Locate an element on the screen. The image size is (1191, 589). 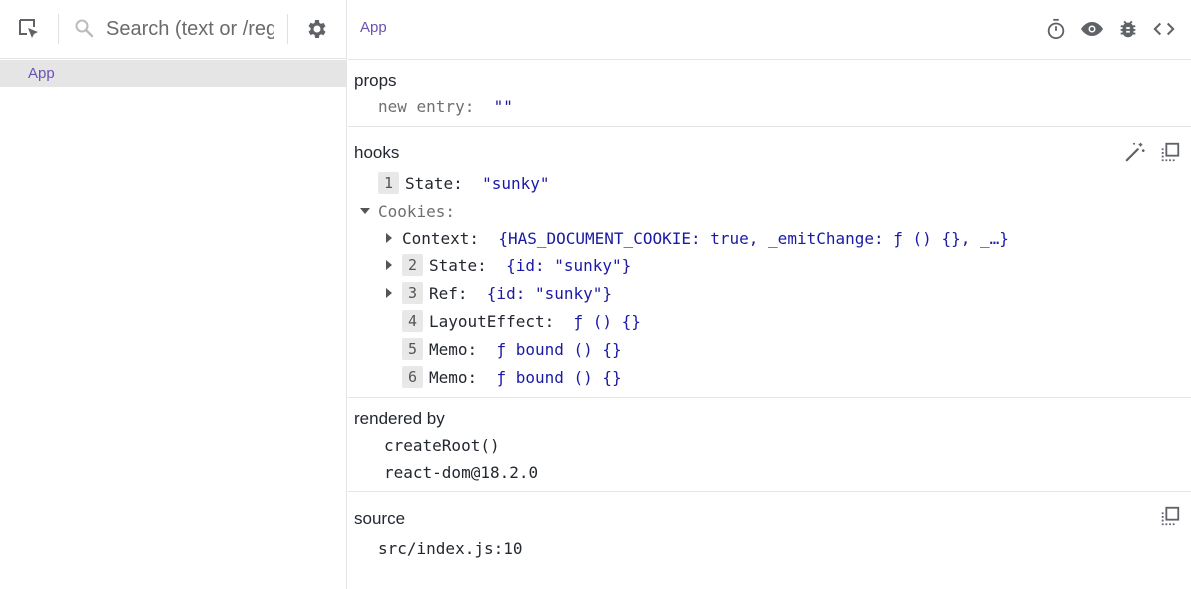
search-icon is located at coordinates (84, 28).